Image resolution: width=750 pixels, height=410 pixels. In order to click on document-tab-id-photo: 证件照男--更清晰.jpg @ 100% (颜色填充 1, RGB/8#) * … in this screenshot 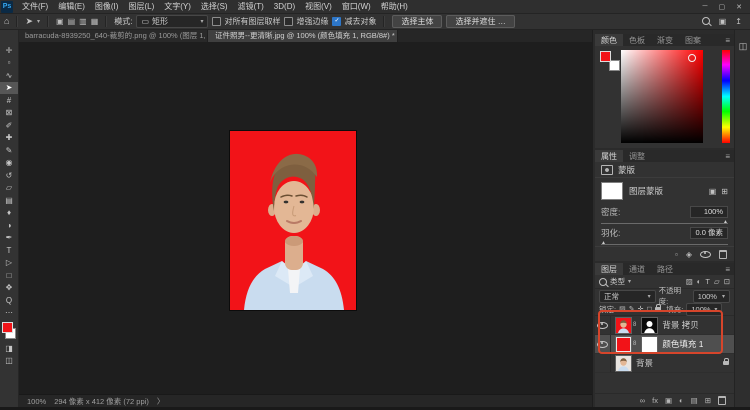, I will do `click(303, 35)`.